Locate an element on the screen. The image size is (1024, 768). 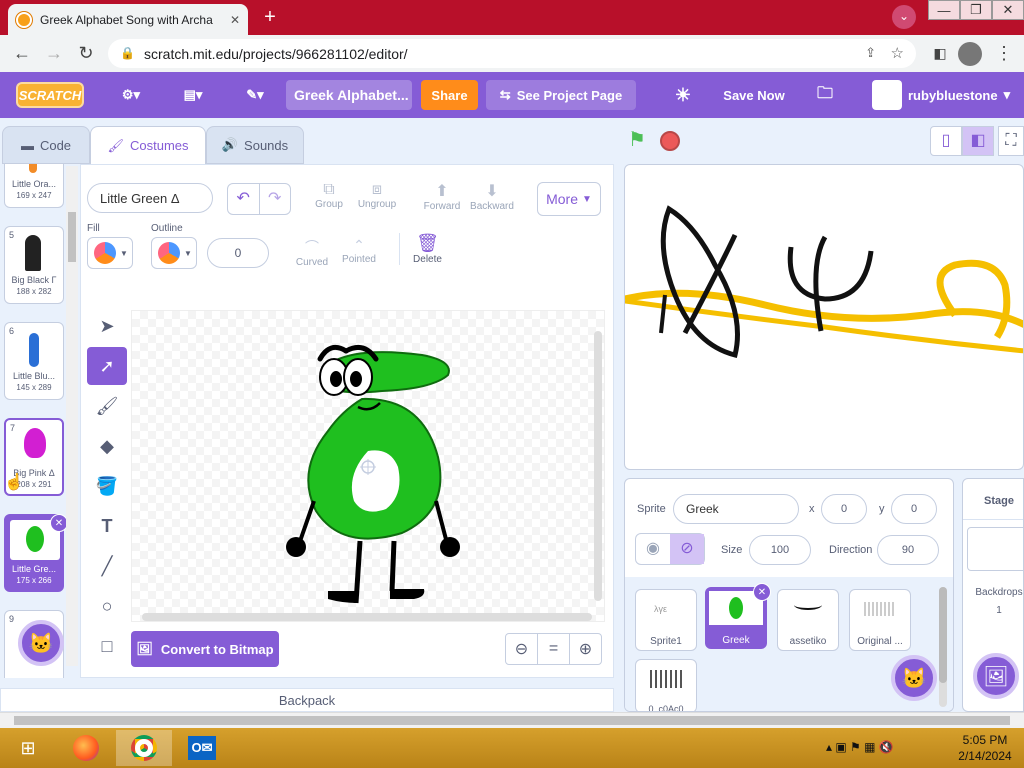
costume-scrollbar is located at coordinates (72, 416).